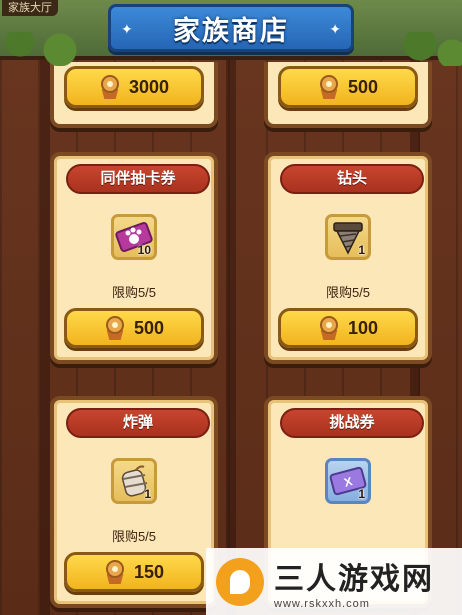 Image resolution: width=462 pixels, height=615 pixels. I want to click on buy-button: 100, so click(348, 328).